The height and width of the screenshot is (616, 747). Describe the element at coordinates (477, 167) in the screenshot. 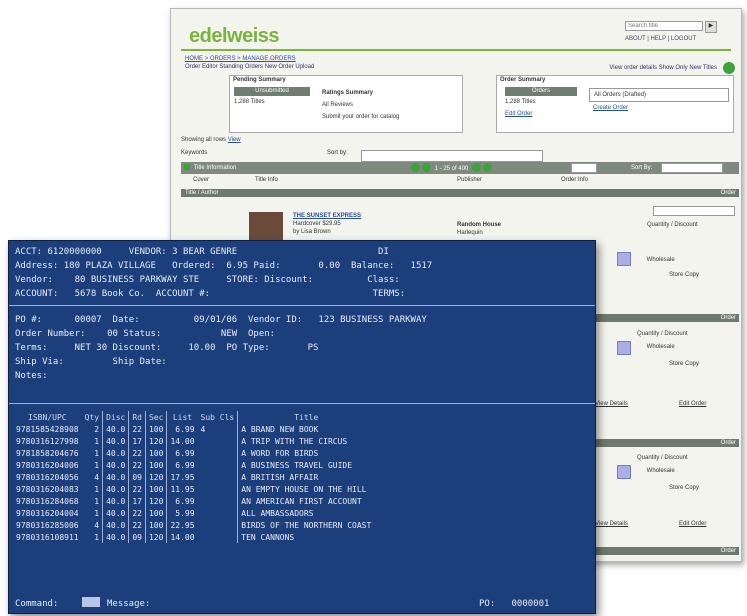

I see `next-page-button` at that location.